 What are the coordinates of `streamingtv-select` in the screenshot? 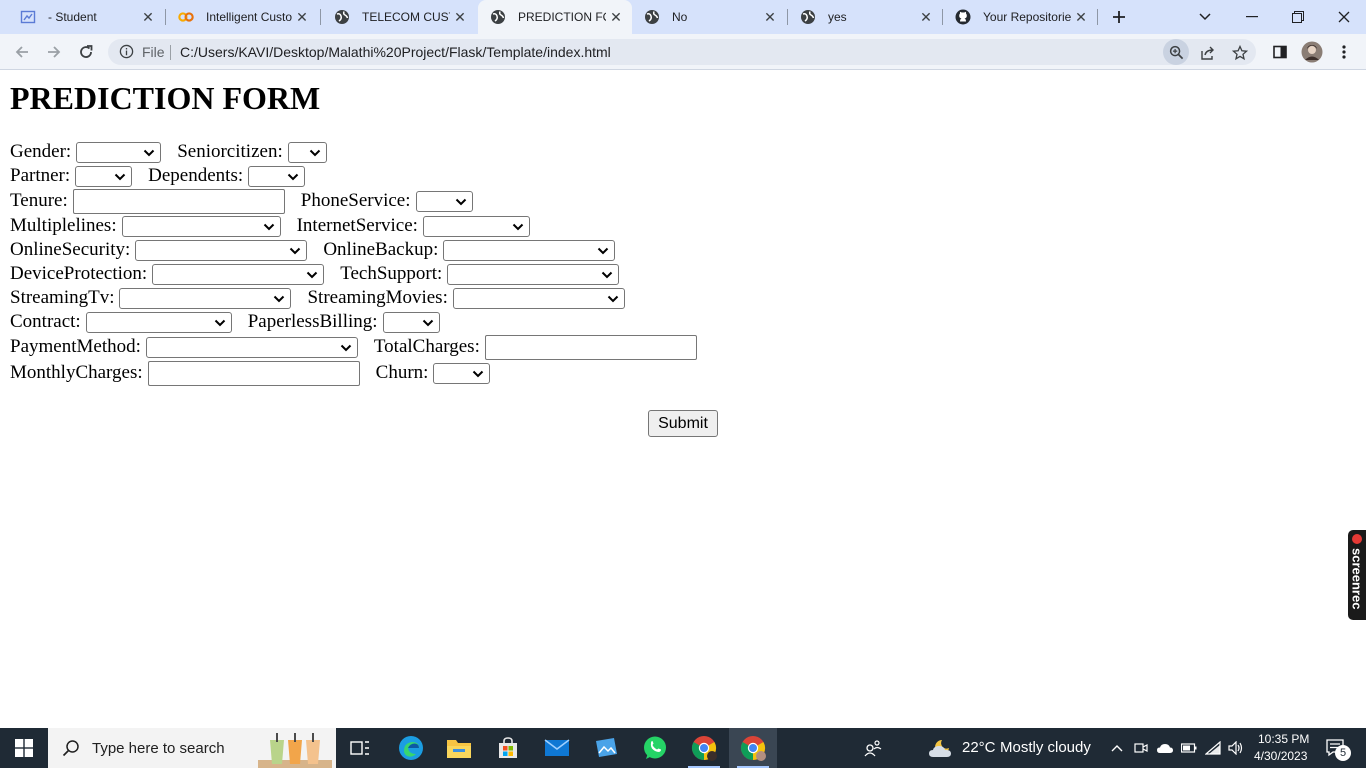 It's located at (205, 298).